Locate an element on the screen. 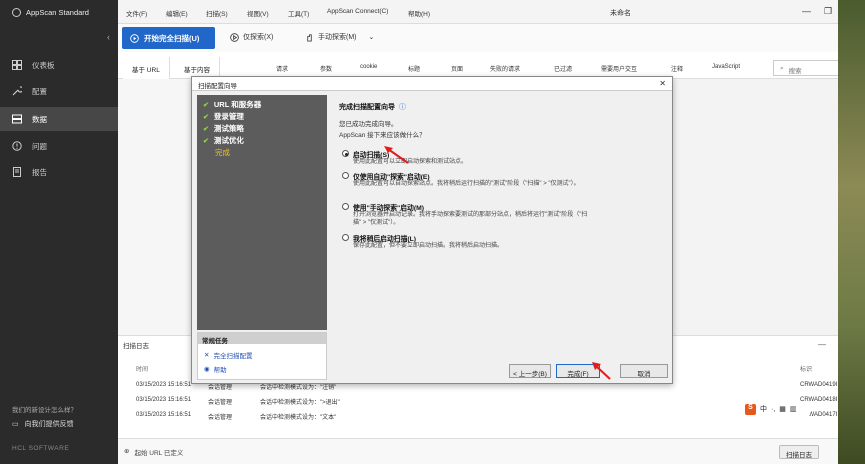 This screenshot has height=464, width=865. menu-appscan-connect: AppScan Connect(C) is located at coordinates (357, 11).